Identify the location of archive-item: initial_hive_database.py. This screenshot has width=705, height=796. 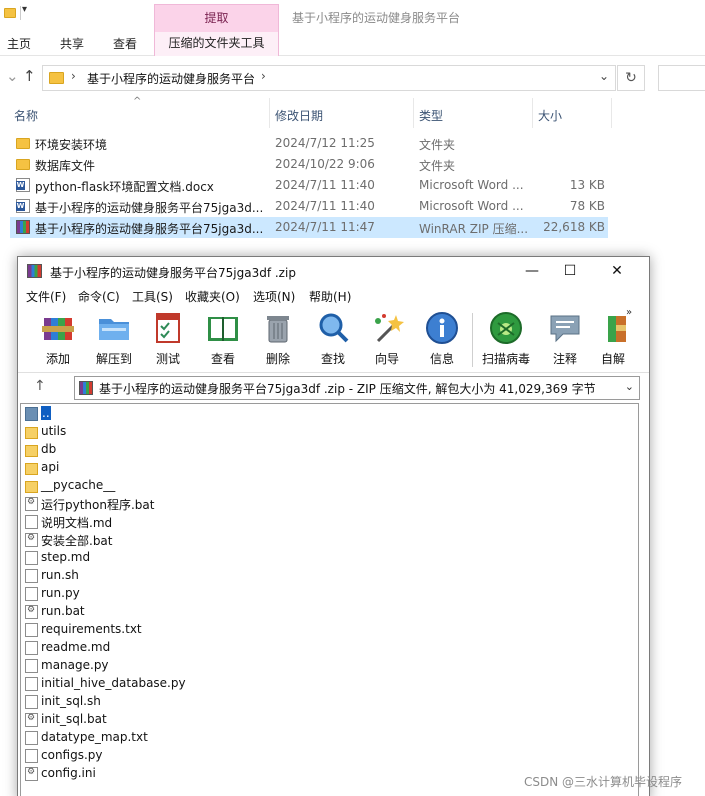
(323, 684).